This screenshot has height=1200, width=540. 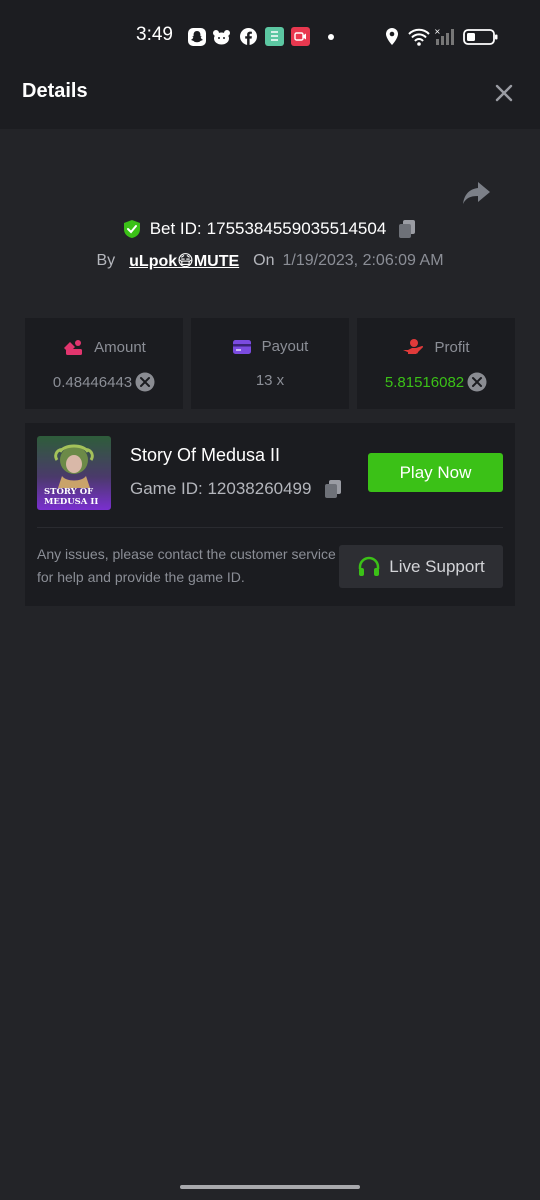 What do you see at coordinates (330, 36) in the screenshot?
I see `notification-dot-icon` at bounding box center [330, 36].